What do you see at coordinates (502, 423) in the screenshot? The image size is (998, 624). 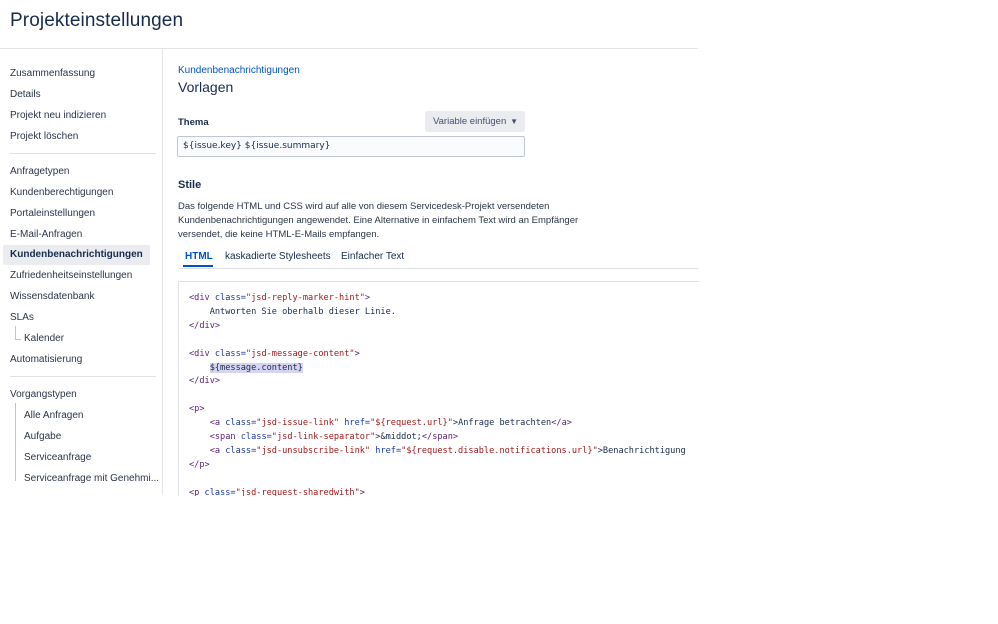 I see `code-token: >Anfrage betrachten` at bounding box center [502, 423].